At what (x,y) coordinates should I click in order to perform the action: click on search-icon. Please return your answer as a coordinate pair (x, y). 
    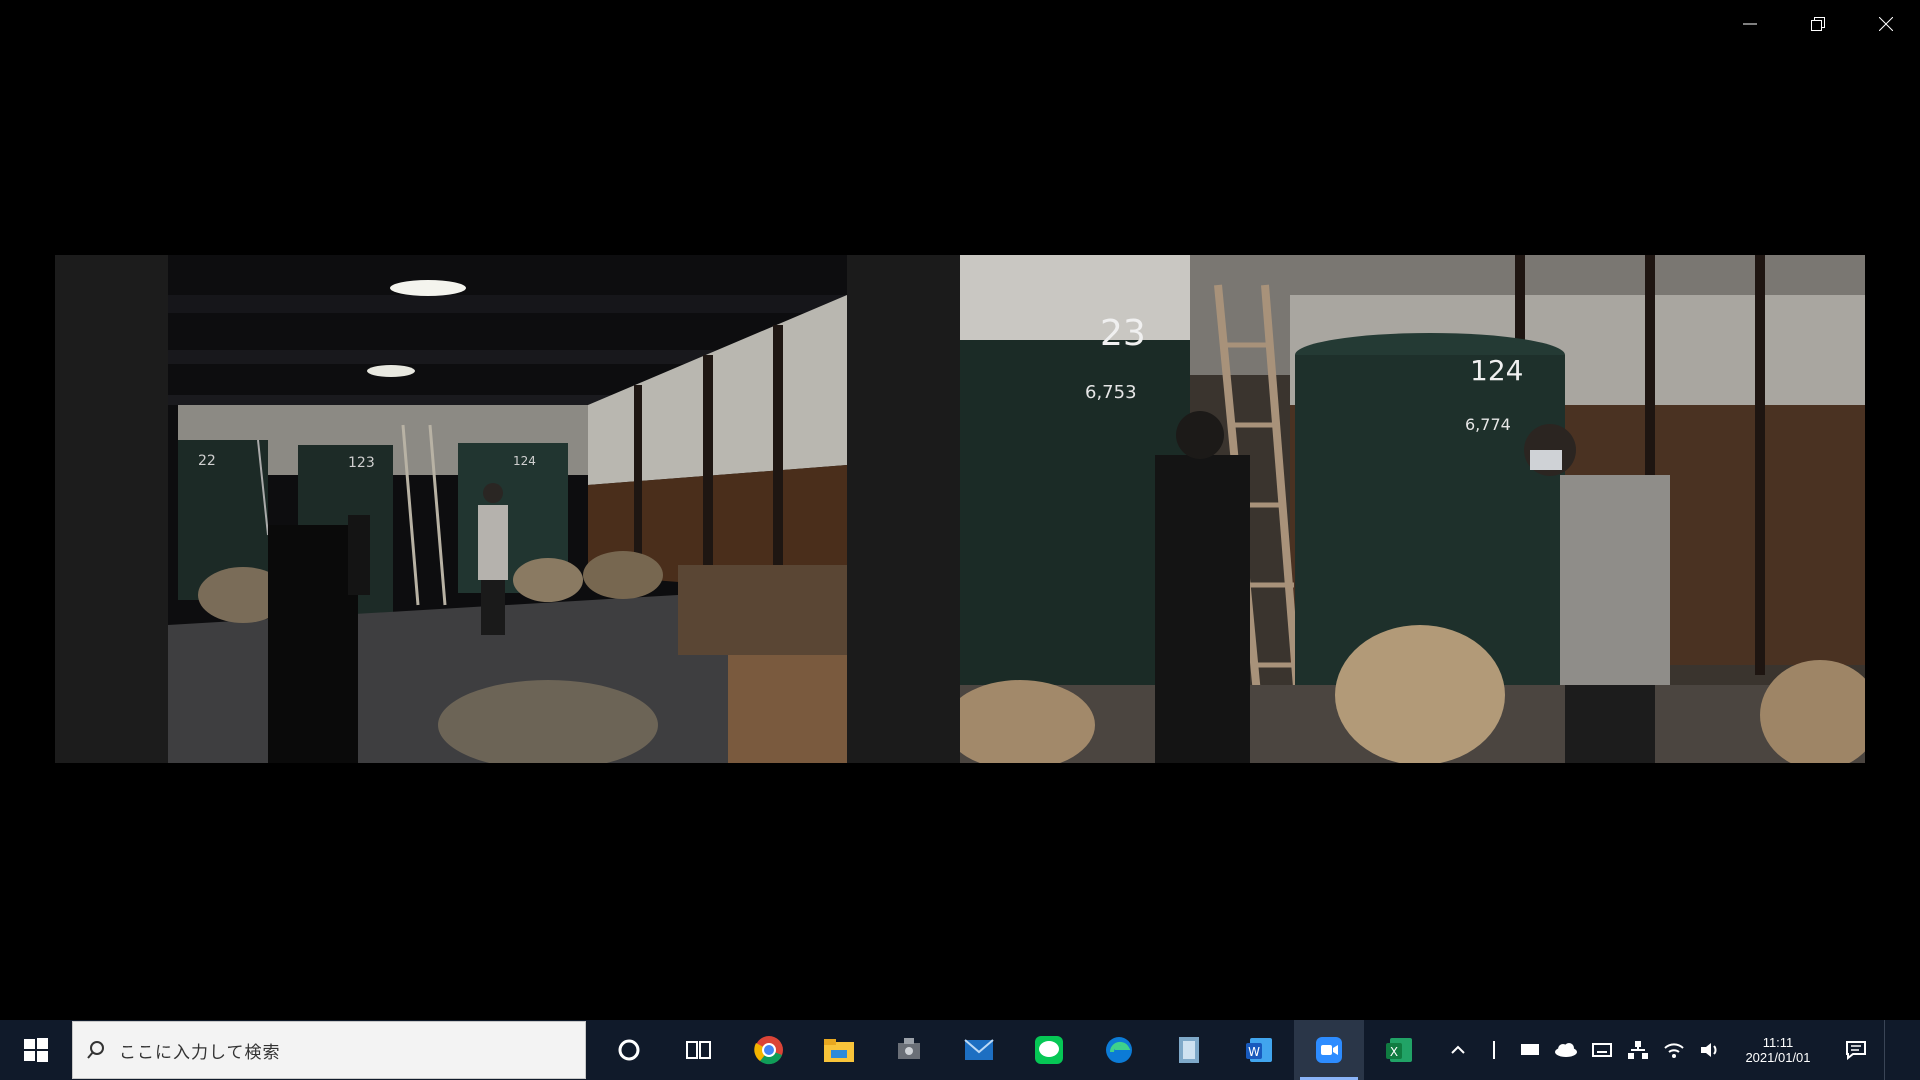
    Looking at the image, I should click on (95, 1050).